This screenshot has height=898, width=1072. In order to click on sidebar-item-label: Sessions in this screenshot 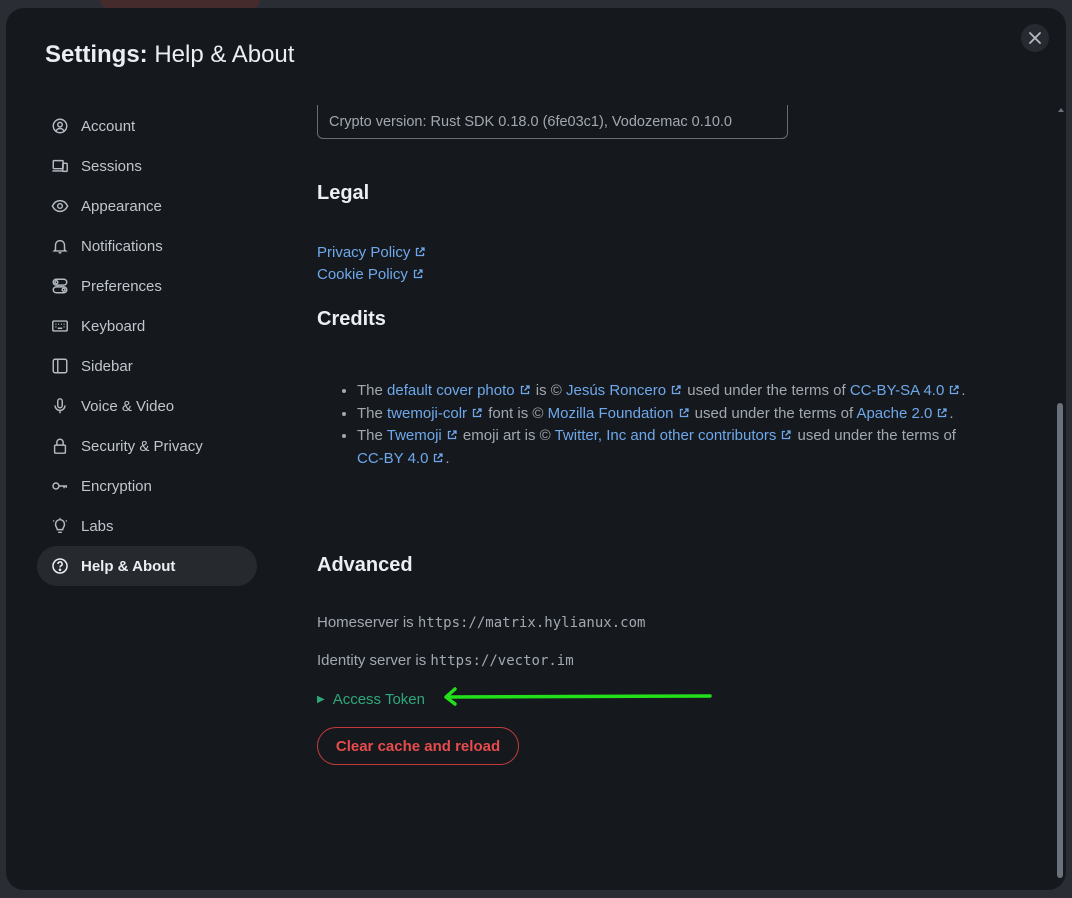, I will do `click(111, 166)`.